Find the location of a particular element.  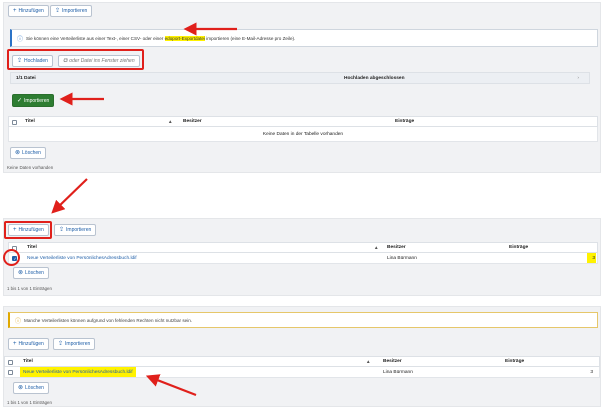

arrow-to-add is located at coordinates (69, 196).